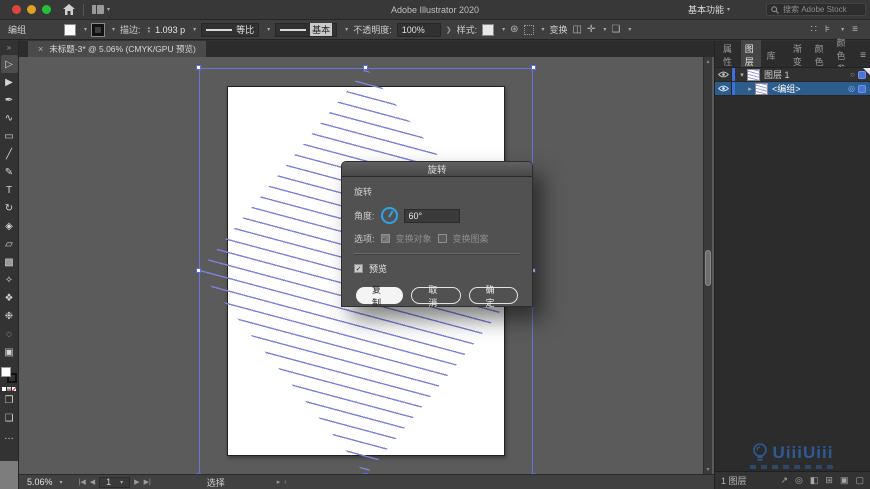  Describe the element at coordinates (418, 29) in the screenshot. I see `opacity-value: 100%` at that location.